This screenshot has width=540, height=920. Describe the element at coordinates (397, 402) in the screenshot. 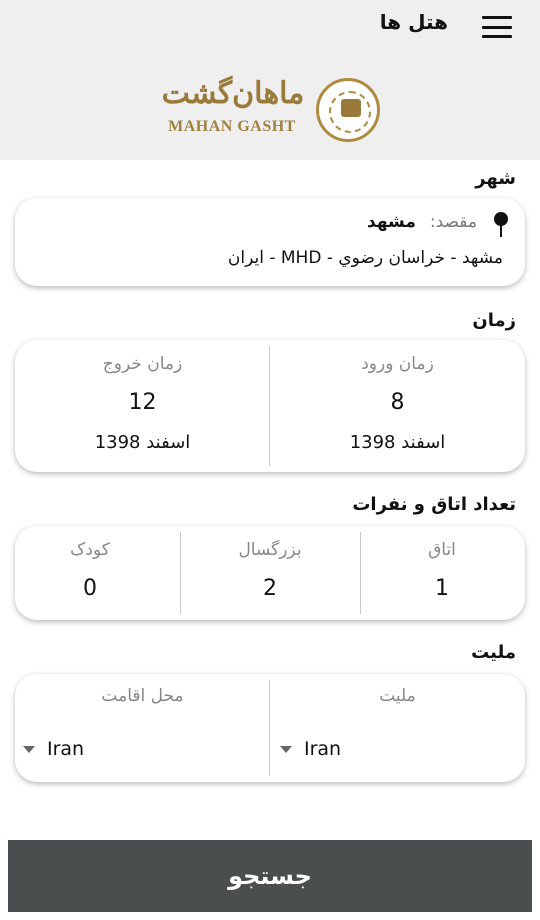

I see `checkin-day: 8` at that location.